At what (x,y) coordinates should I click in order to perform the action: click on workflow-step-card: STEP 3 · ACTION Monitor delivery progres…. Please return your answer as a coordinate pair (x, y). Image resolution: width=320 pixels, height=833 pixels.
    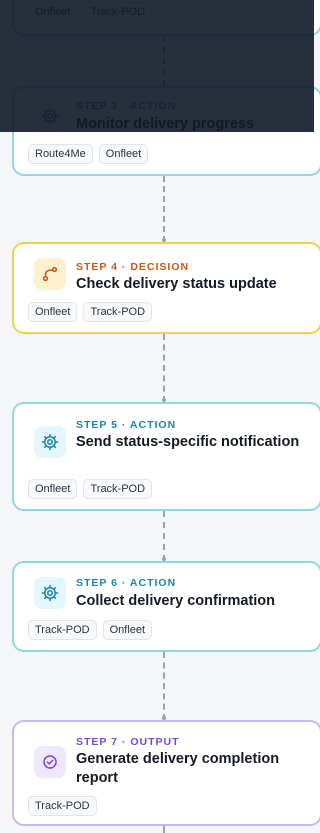
    Looking at the image, I should click on (166, 131).